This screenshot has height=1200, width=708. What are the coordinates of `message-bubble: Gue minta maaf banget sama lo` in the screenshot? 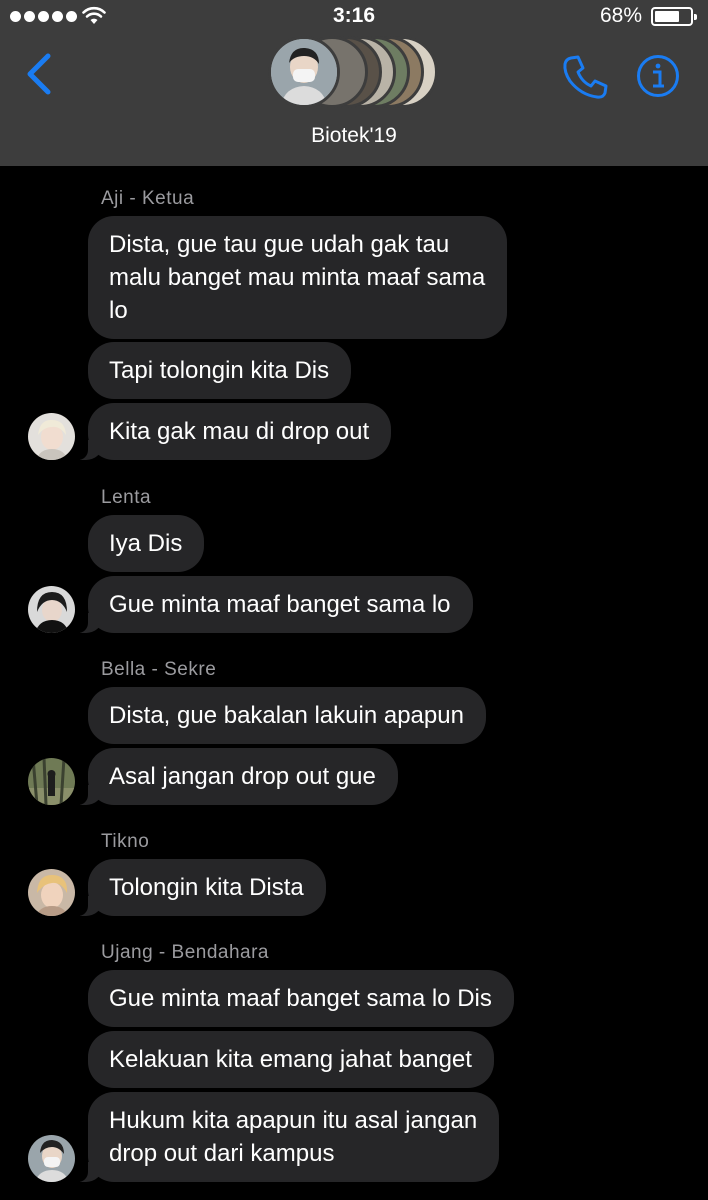 It's located at (274, 604).